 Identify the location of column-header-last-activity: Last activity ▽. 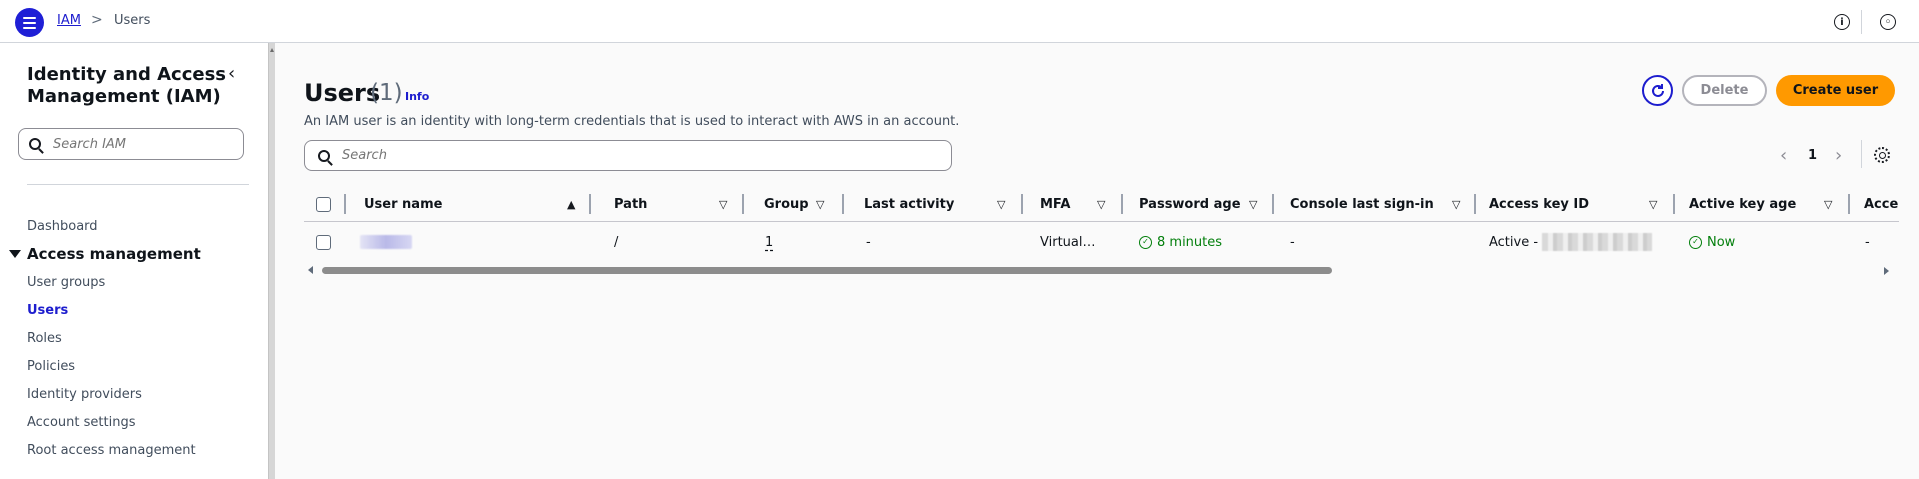
(944, 204).